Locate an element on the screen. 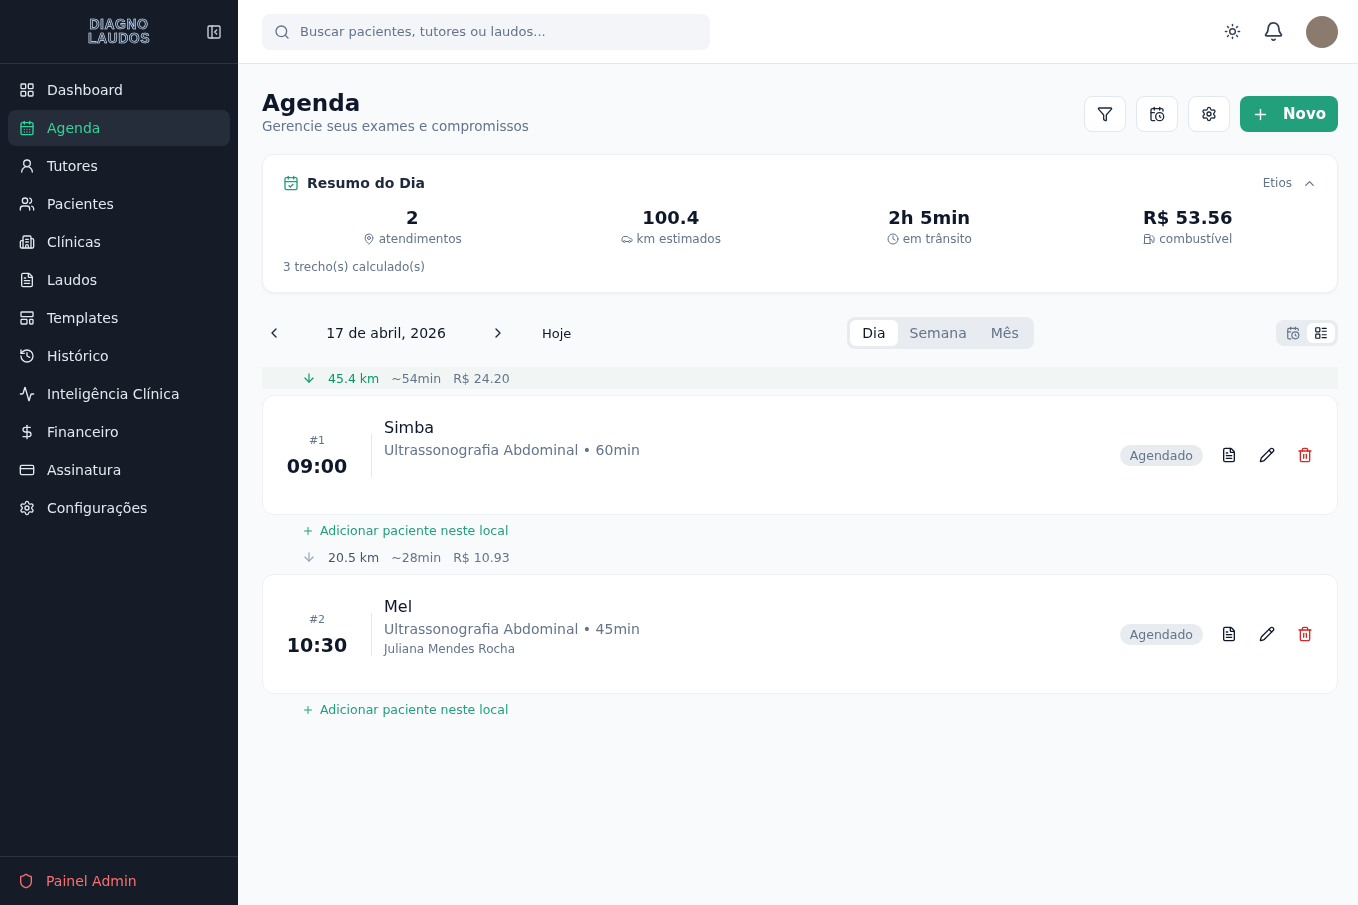  stat-label: km estimados is located at coordinates (670, 239).